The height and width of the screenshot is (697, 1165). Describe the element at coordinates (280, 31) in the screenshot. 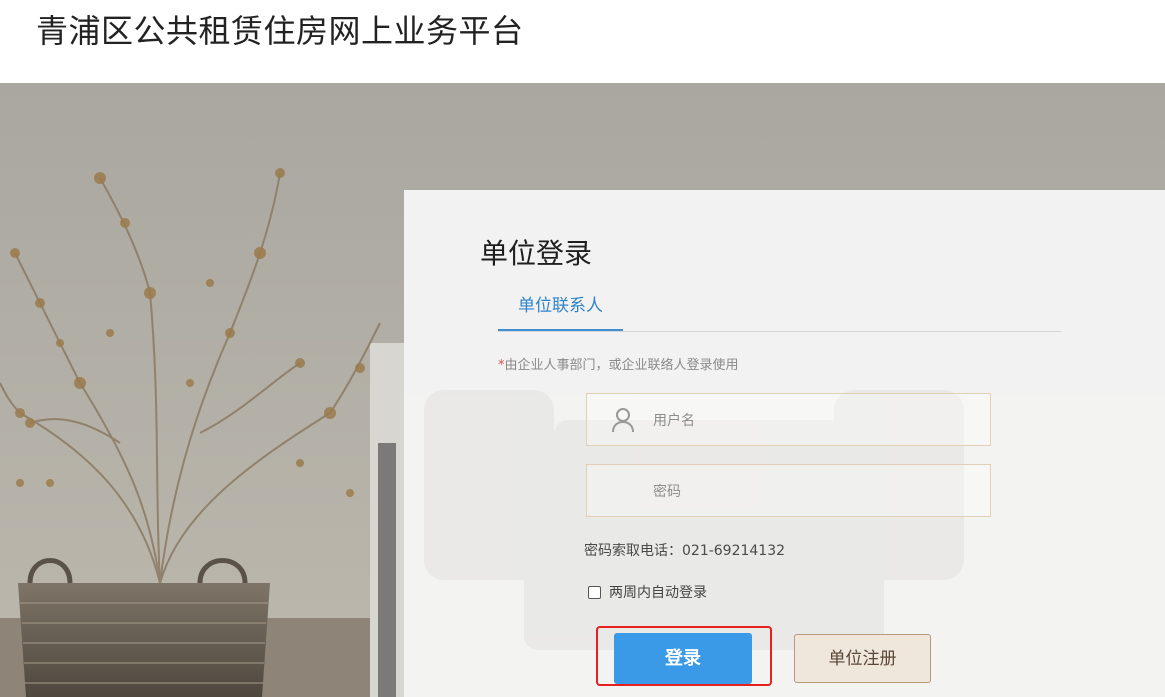

I see `site-title: 青浦区公共租赁住房网上业务平台` at that location.